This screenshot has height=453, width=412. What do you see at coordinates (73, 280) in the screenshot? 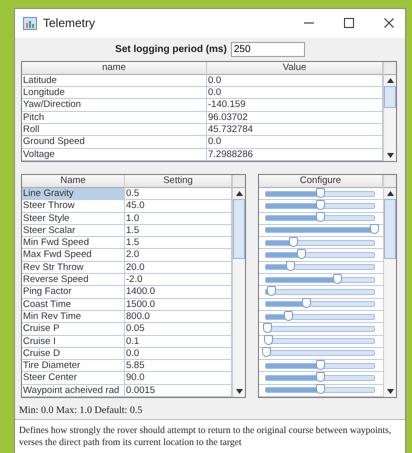
I see `table-cell: Reverse Speed` at bounding box center [73, 280].